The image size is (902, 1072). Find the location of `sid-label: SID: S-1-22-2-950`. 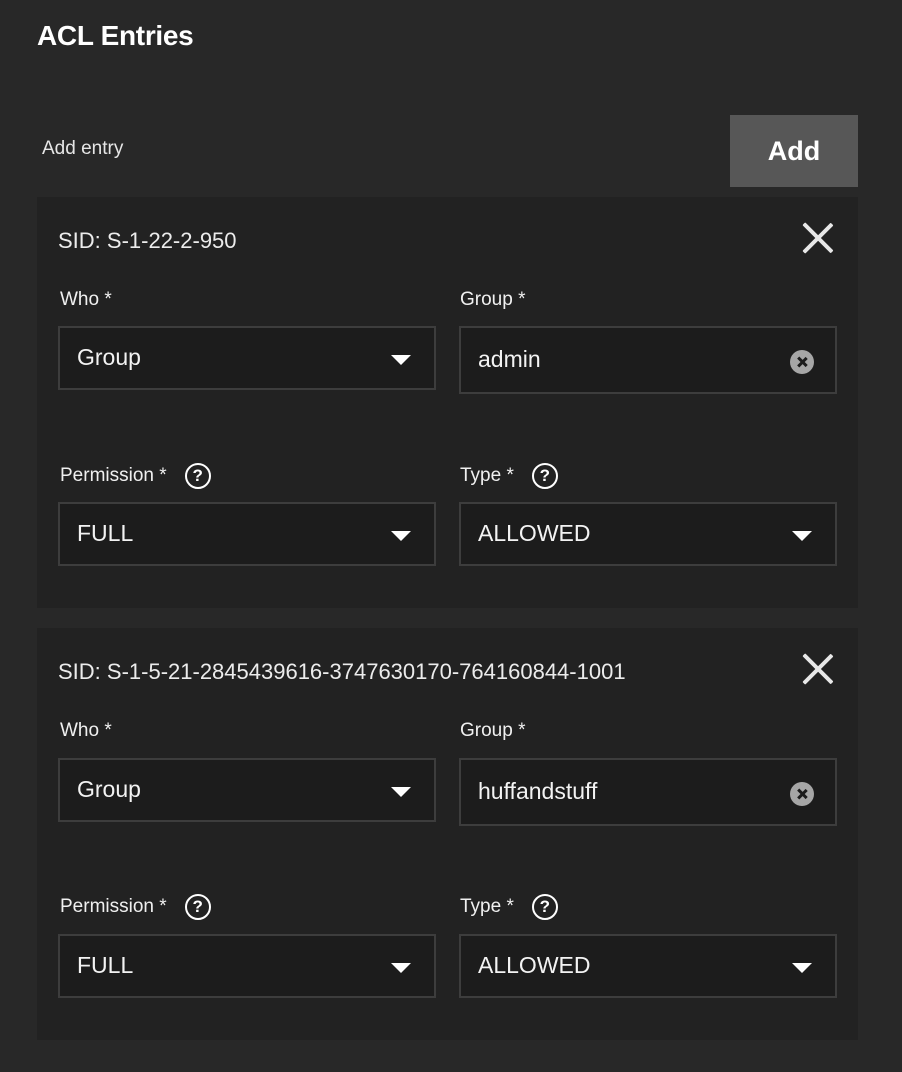

sid-label: SID: S-1-22-2-950 is located at coordinates (147, 240).